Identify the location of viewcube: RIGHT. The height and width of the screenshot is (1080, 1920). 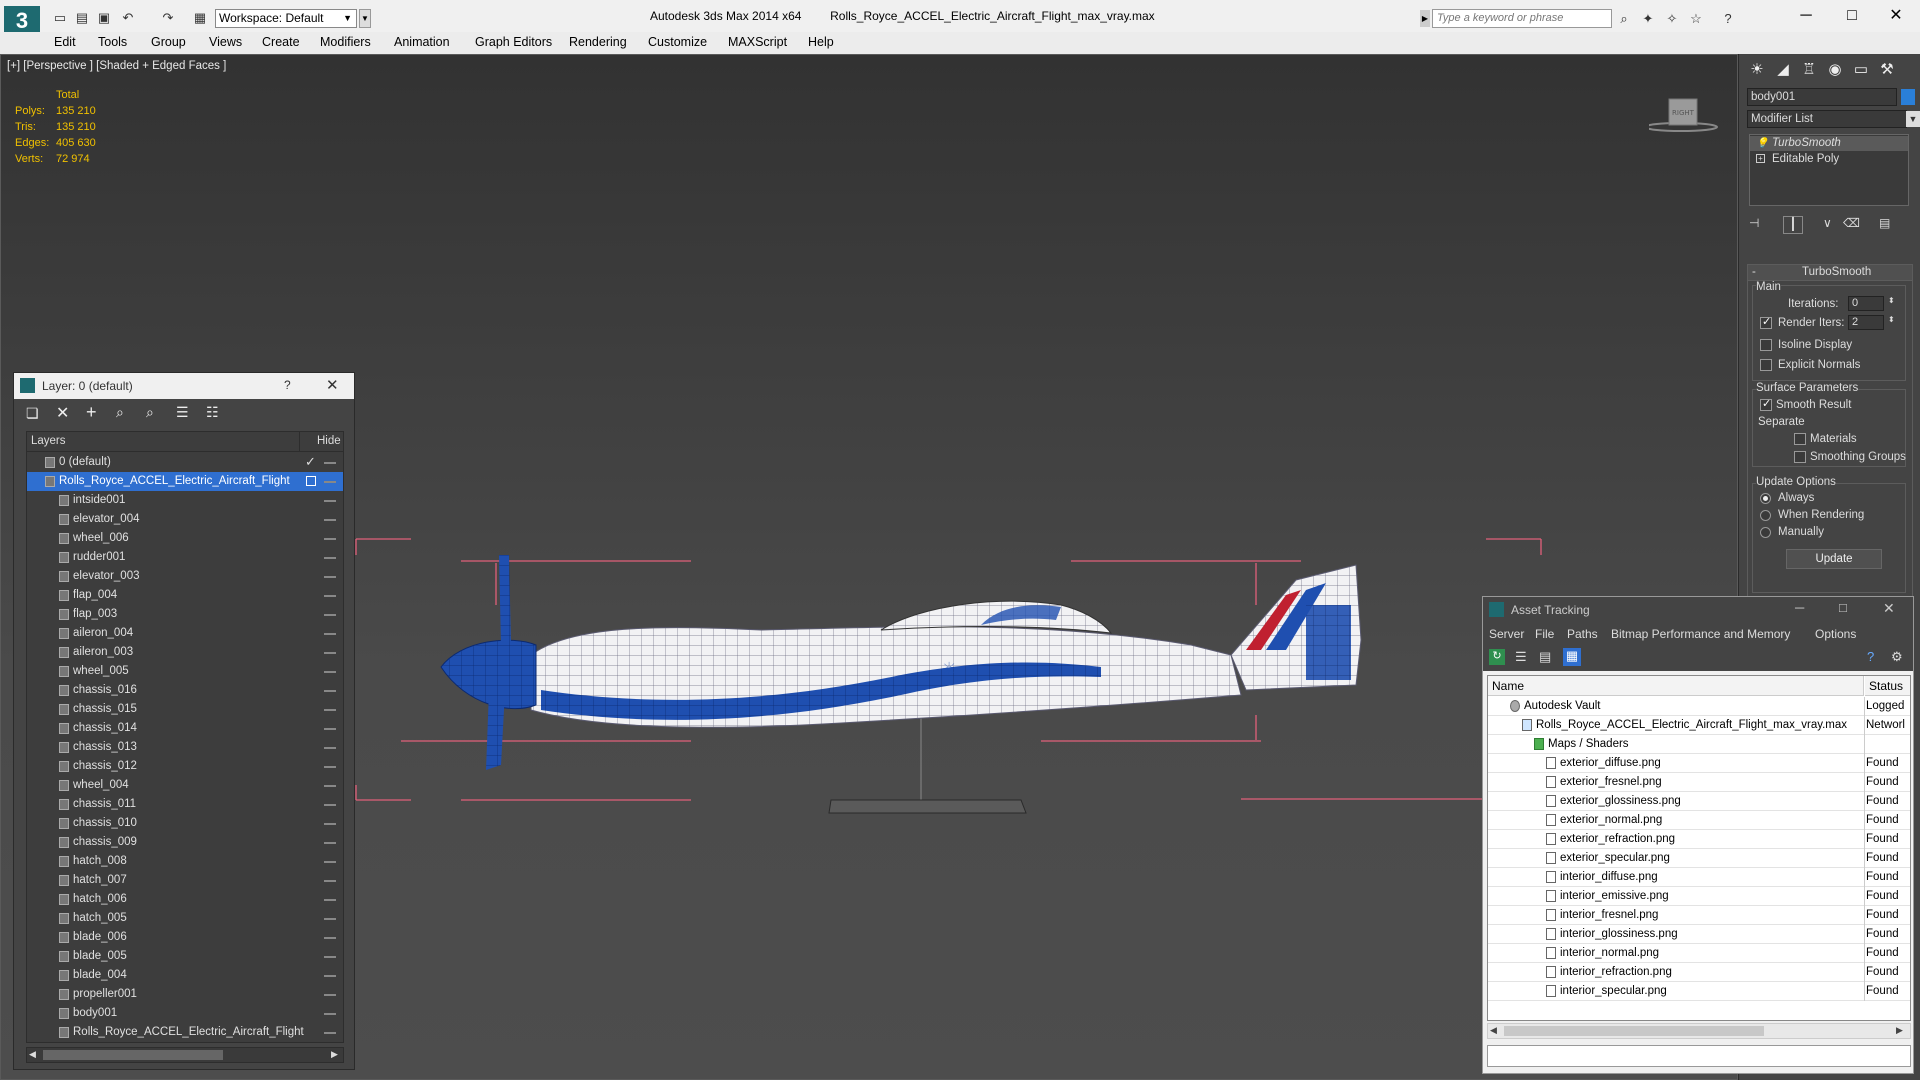
(1681, 115).